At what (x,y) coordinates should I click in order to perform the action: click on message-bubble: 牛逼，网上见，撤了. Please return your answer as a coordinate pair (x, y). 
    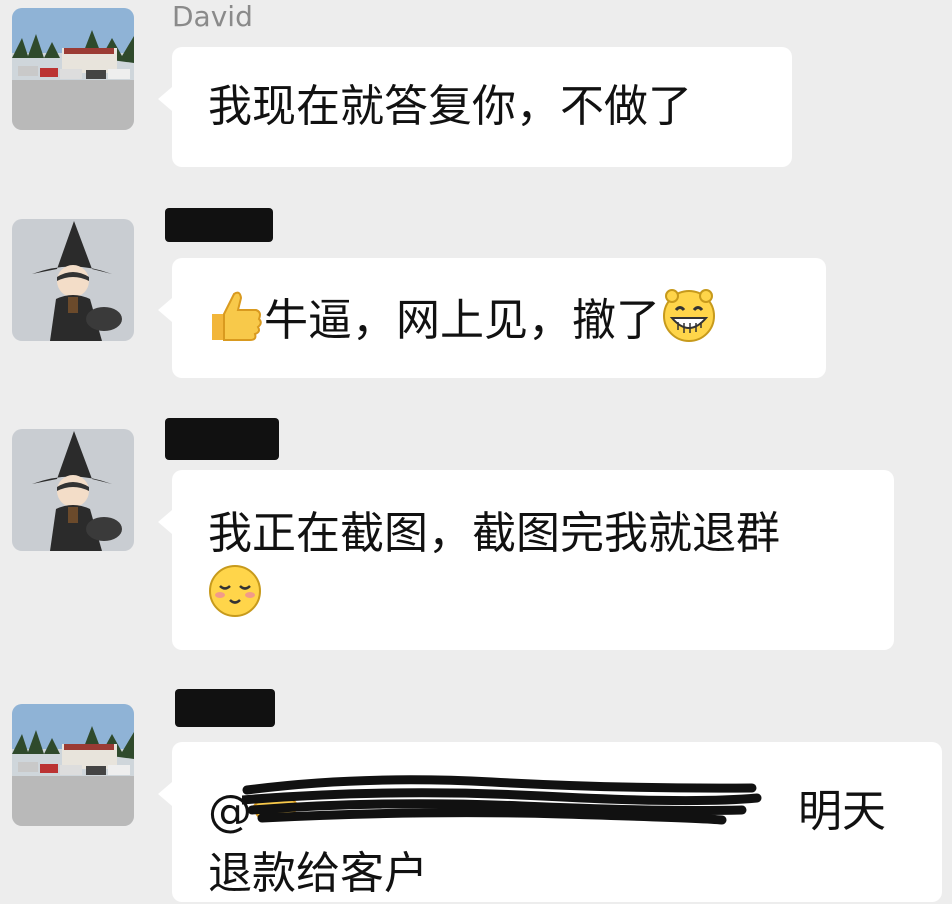
    Looking at the image, I should click on (492, 318).